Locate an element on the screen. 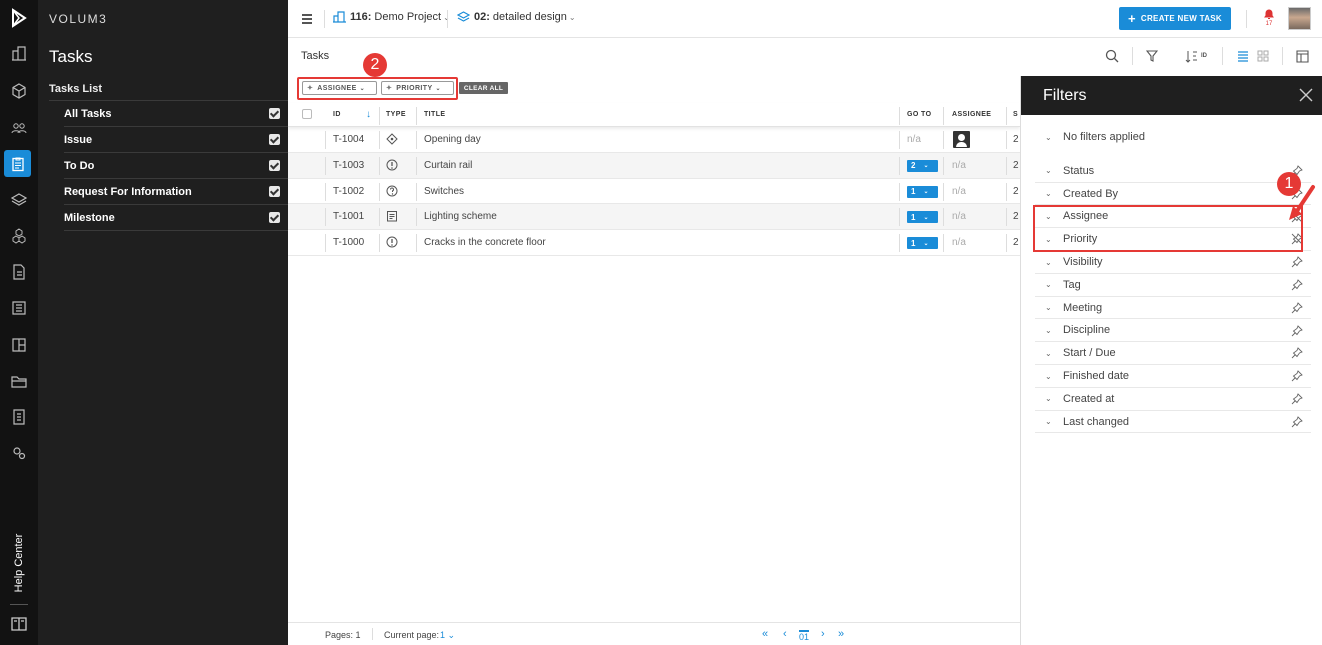 This screenshot has width=1322, height=645. column-header-assignee: ASSIGNEE is located at coordinates (971, 114).